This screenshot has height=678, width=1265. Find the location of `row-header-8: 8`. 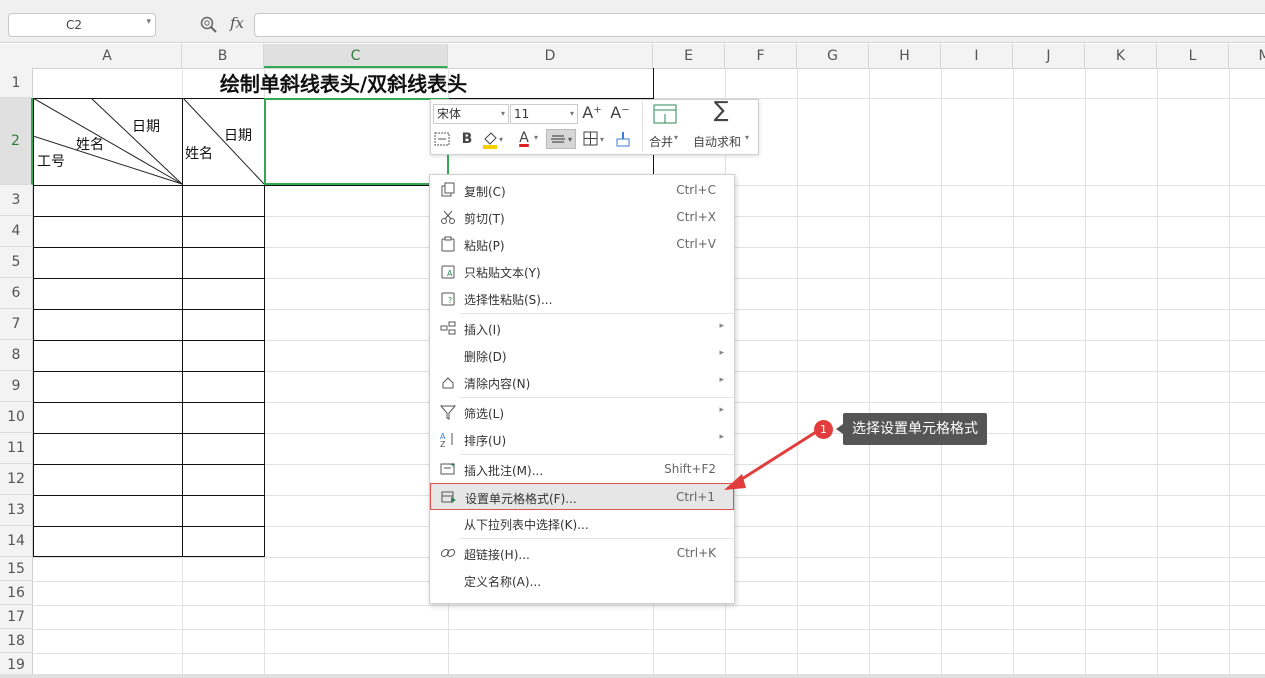

row-header-8: 8 is located at coordinates (16, 355).